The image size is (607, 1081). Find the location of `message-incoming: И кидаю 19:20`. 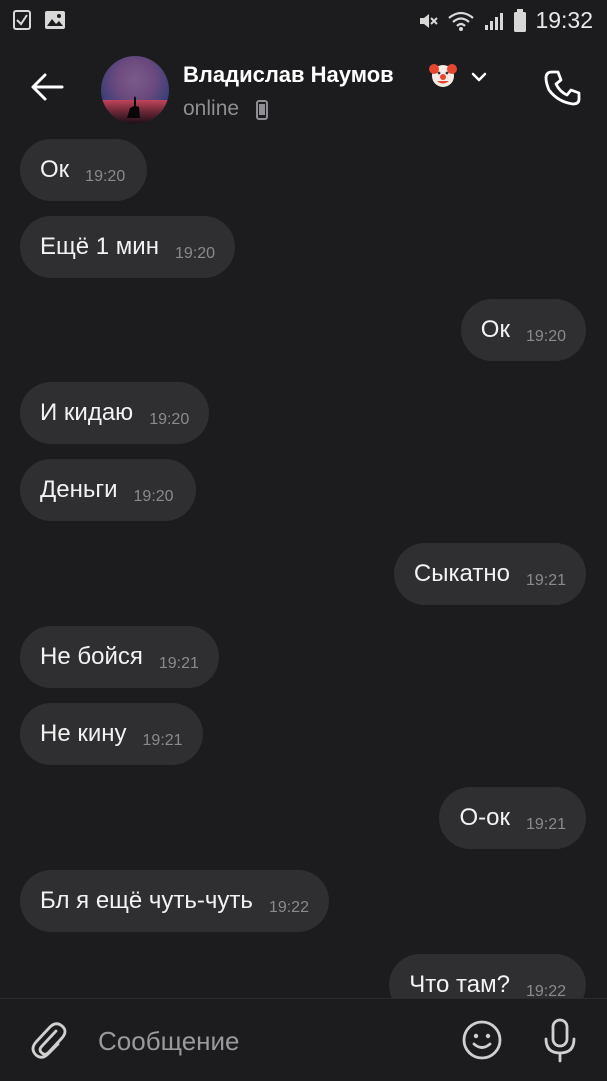

message-incoming: И кидаю 19:20 is located at coordinates (115, 413).